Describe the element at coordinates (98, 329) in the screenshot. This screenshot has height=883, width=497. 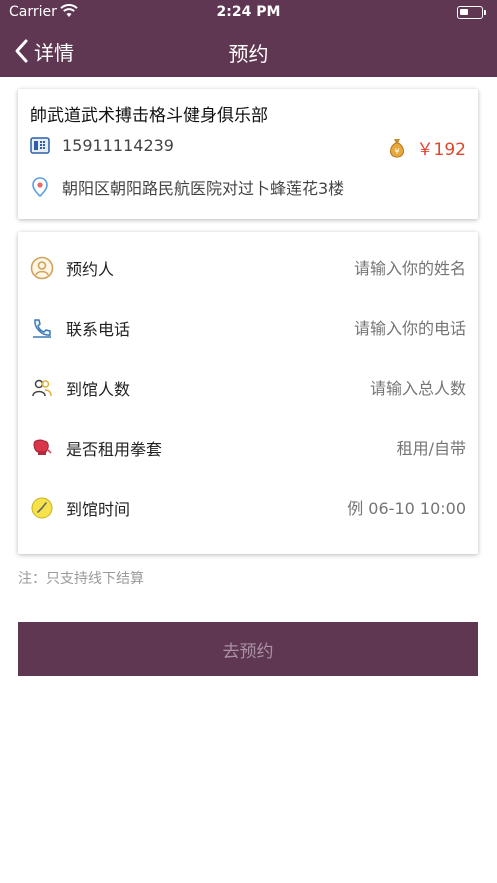
I see `form-label-phone: 联系电话` at that location.